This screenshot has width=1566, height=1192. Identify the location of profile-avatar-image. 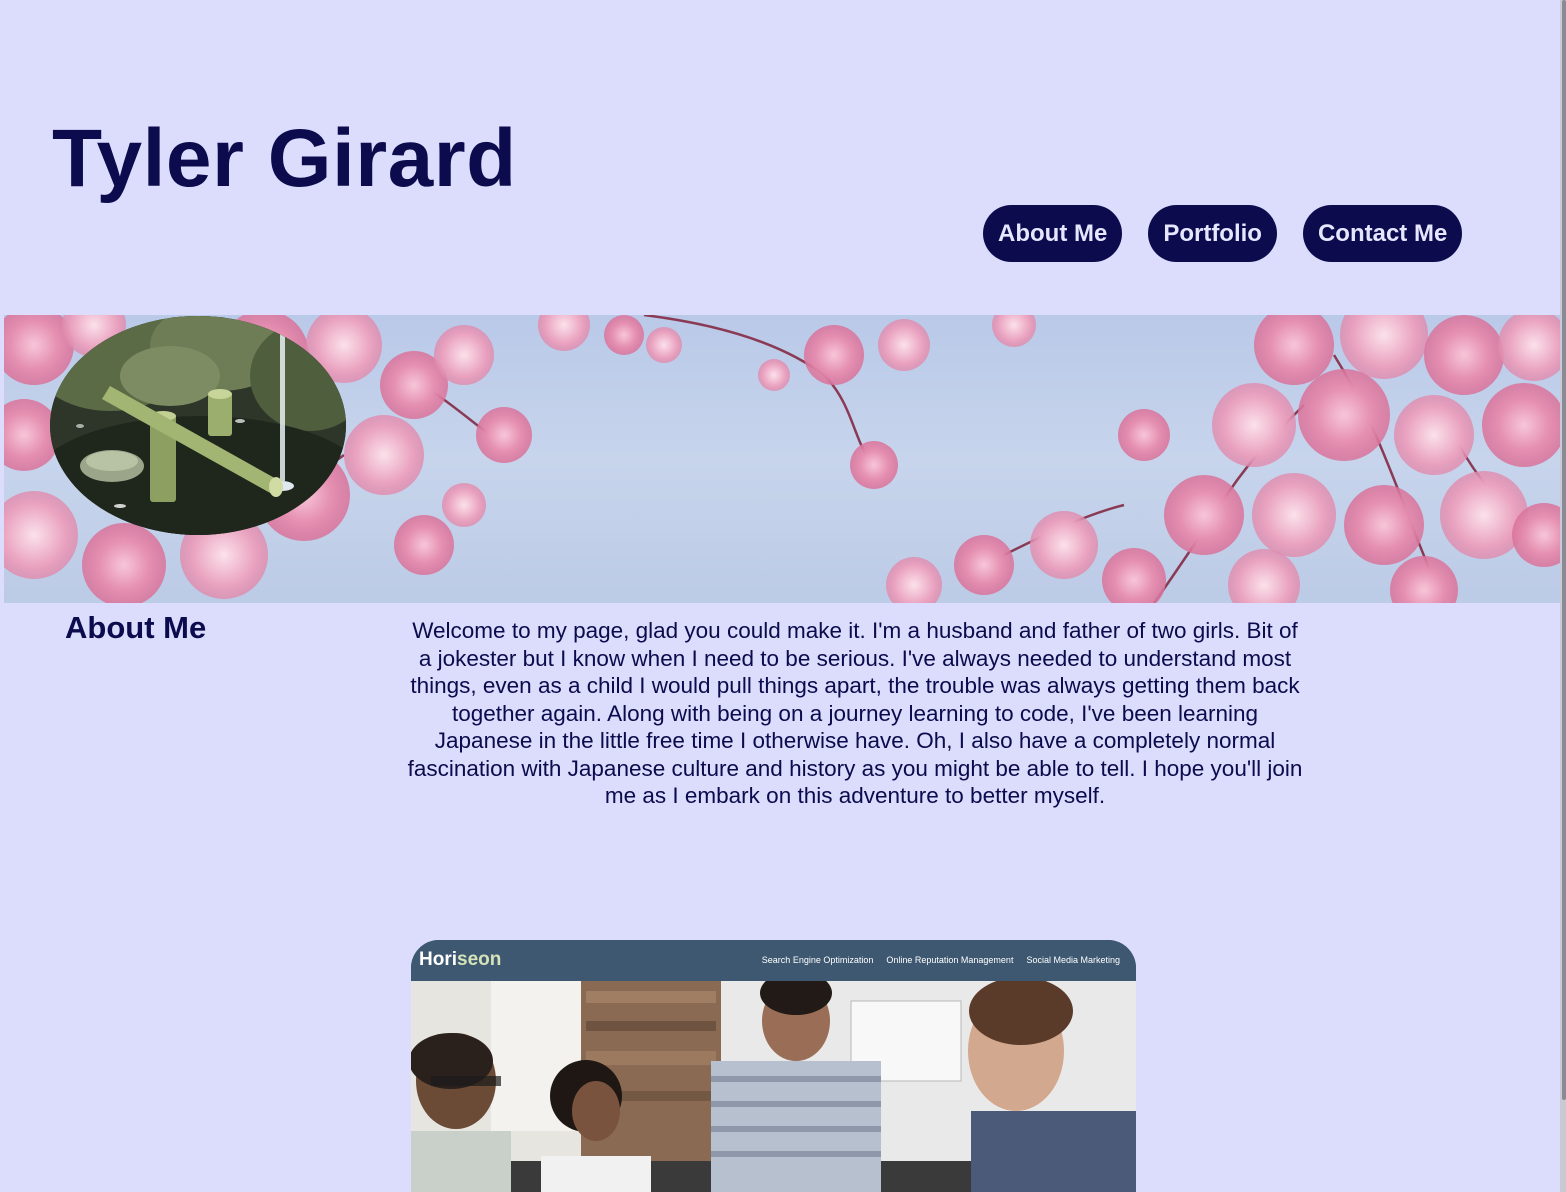
(198, 425).